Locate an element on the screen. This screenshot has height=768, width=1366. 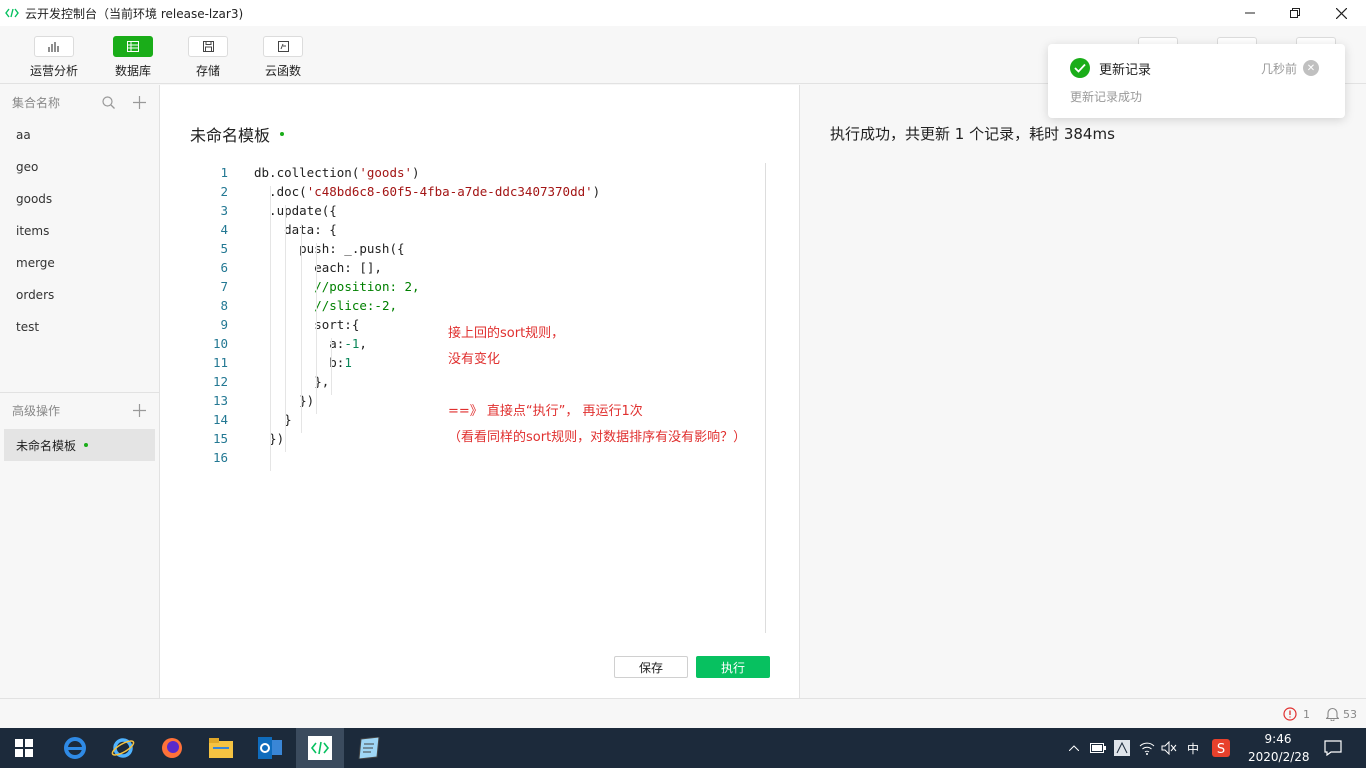
line-number: 10 is located at coordinates (220, 343).